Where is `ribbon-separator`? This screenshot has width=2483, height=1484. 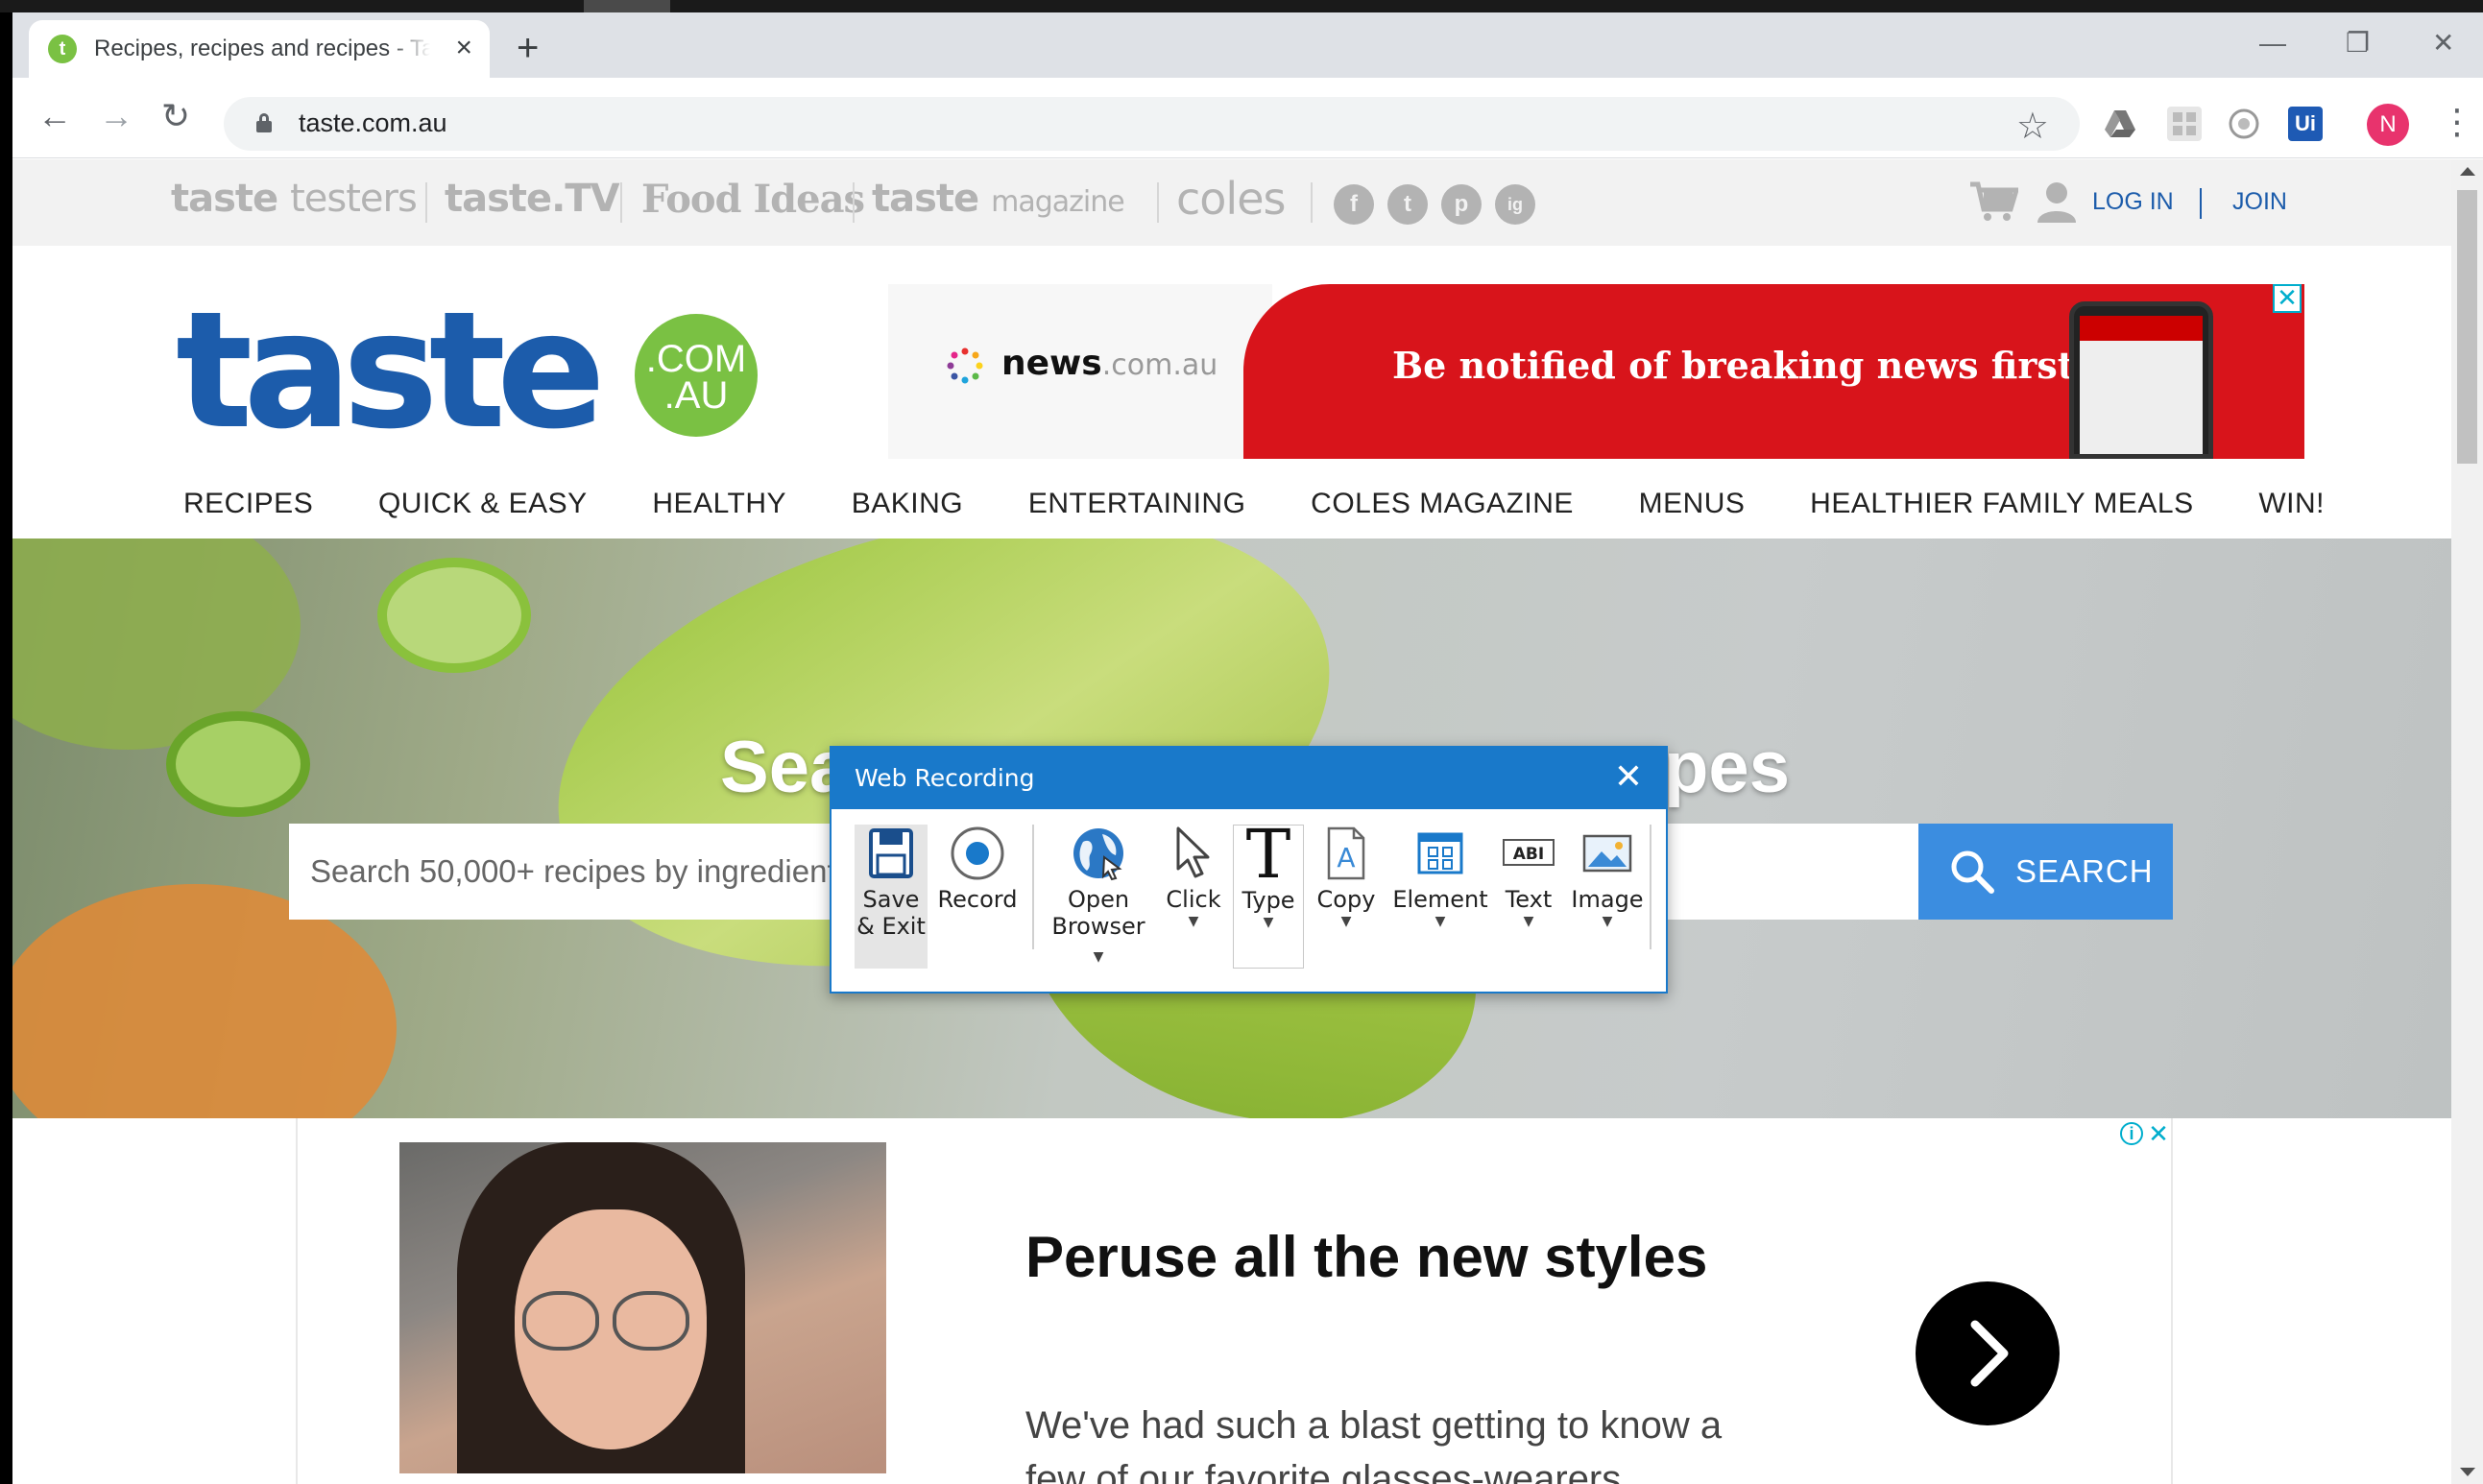
ribbon-separator is located at coordinates (1650, 887).